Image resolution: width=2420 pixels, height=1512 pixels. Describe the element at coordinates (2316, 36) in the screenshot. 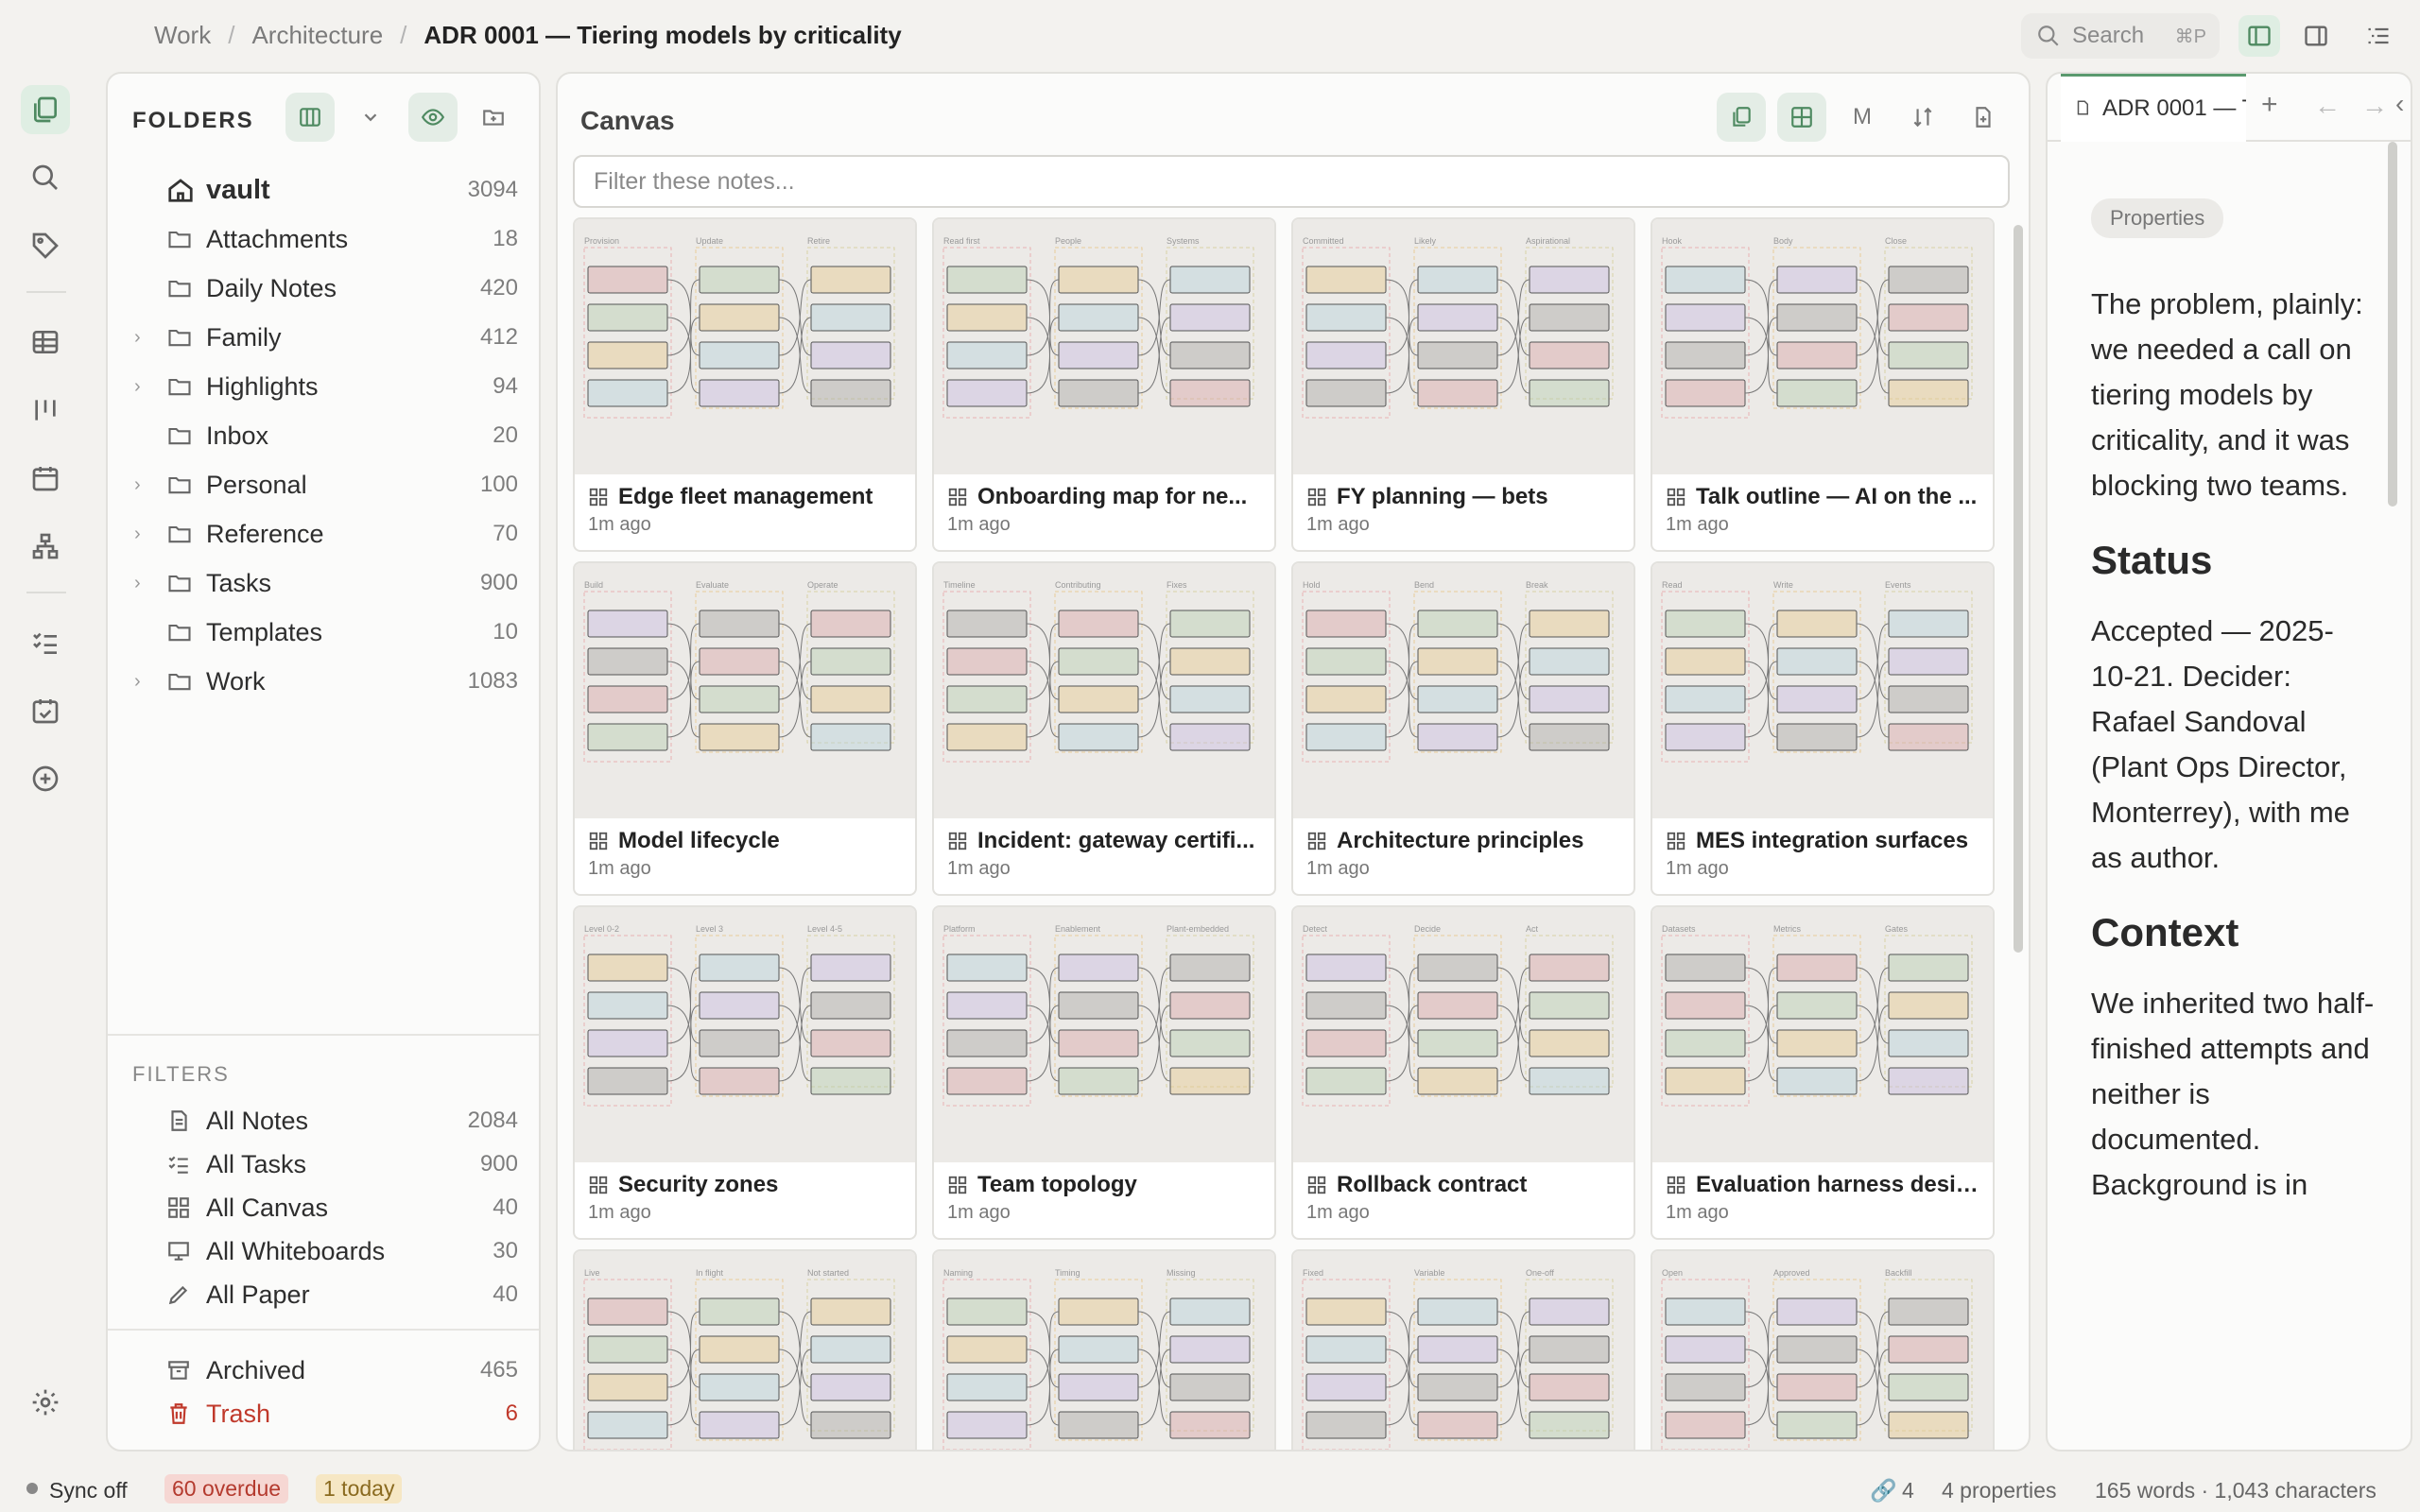

I see `toggle-right-sidebar-button` at that location.